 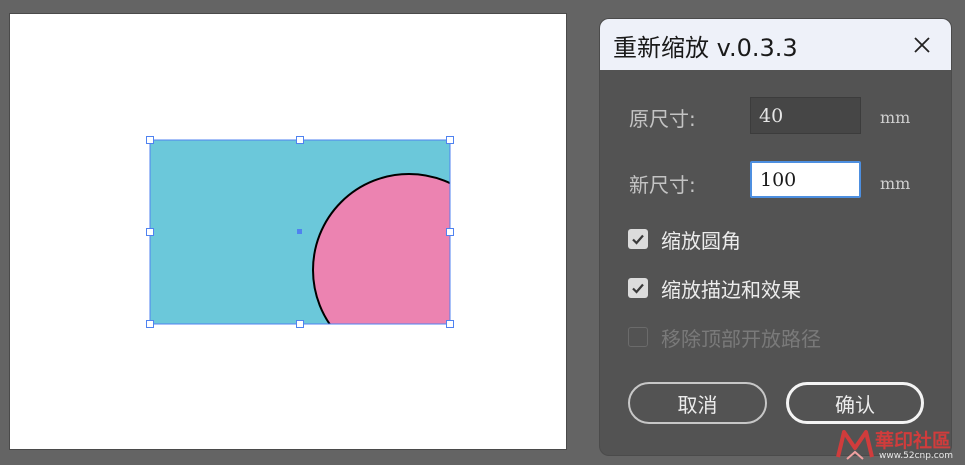 I want to click on remove-top-open-path-label: 移除顶部开放路径, so click(x=741, y=338).